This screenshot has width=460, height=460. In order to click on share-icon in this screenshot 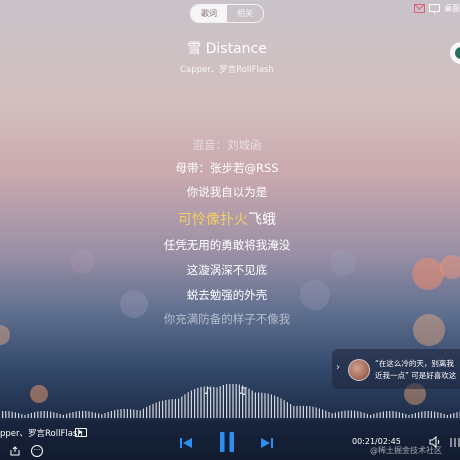, I will do `click(15, 451)`.